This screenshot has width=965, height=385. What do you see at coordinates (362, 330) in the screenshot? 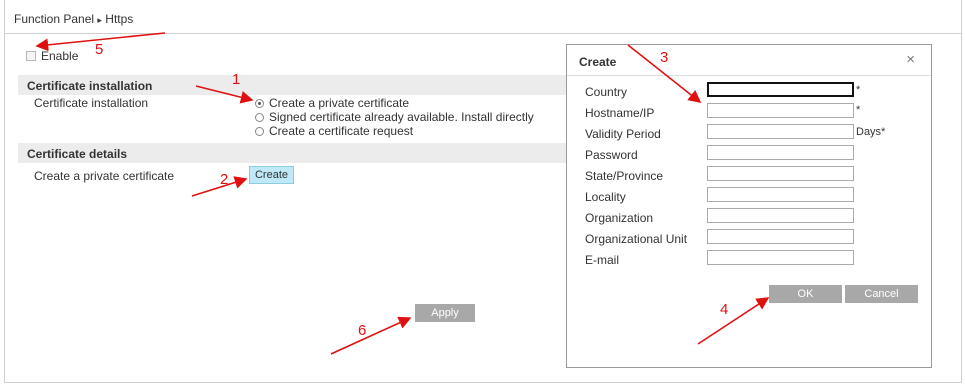
I see `annotation-6: 6` at bounding box center [362, 330].